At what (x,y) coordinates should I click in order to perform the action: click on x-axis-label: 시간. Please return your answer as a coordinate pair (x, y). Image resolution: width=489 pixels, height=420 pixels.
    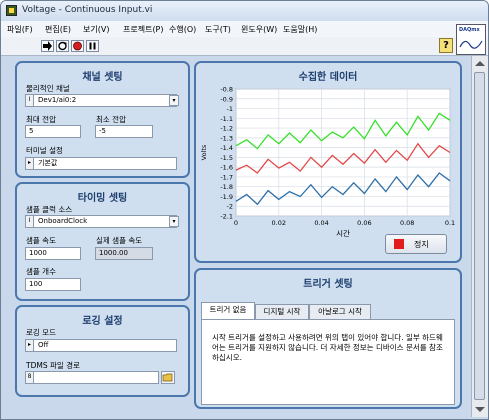
    Looking at the image, I should click on (343, 233).